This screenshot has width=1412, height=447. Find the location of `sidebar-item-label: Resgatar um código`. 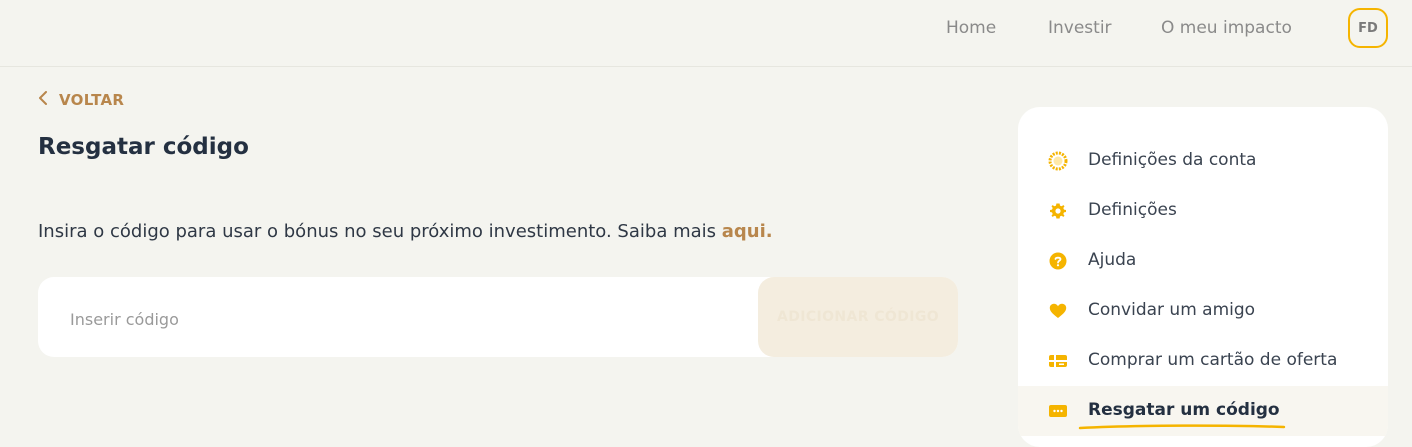

sidebar-item-label: Resgatar um código is located at coordinates (1184, 410).